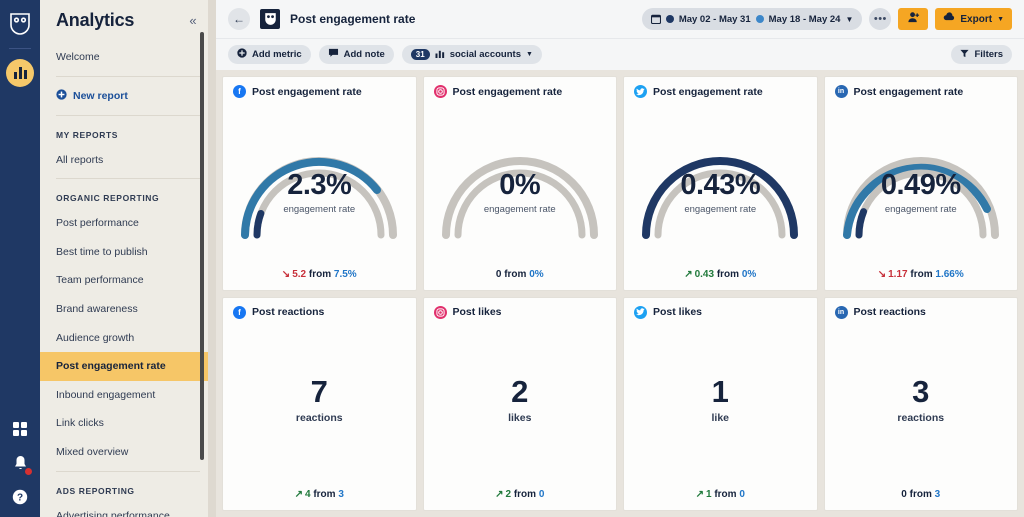 This screenshot has height=517, width=1024. I want to click on sidebar-item-post-engagement-rate: Post engagement rate, so click(128, 366).